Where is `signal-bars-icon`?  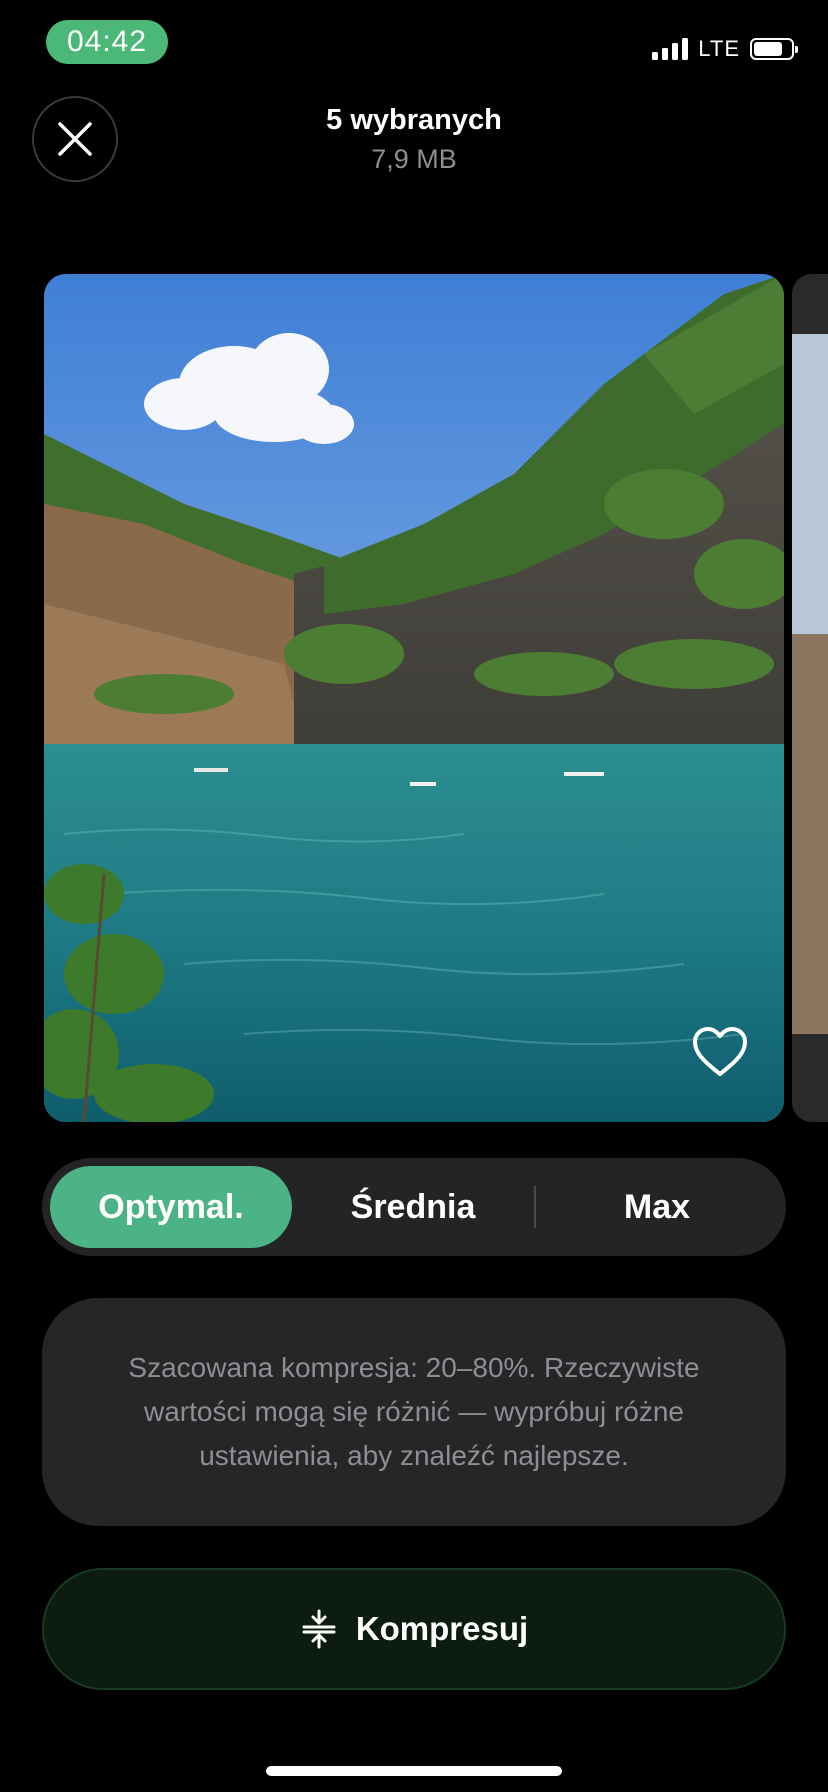
signal-bars-icon is located at coordinates (670, 49).